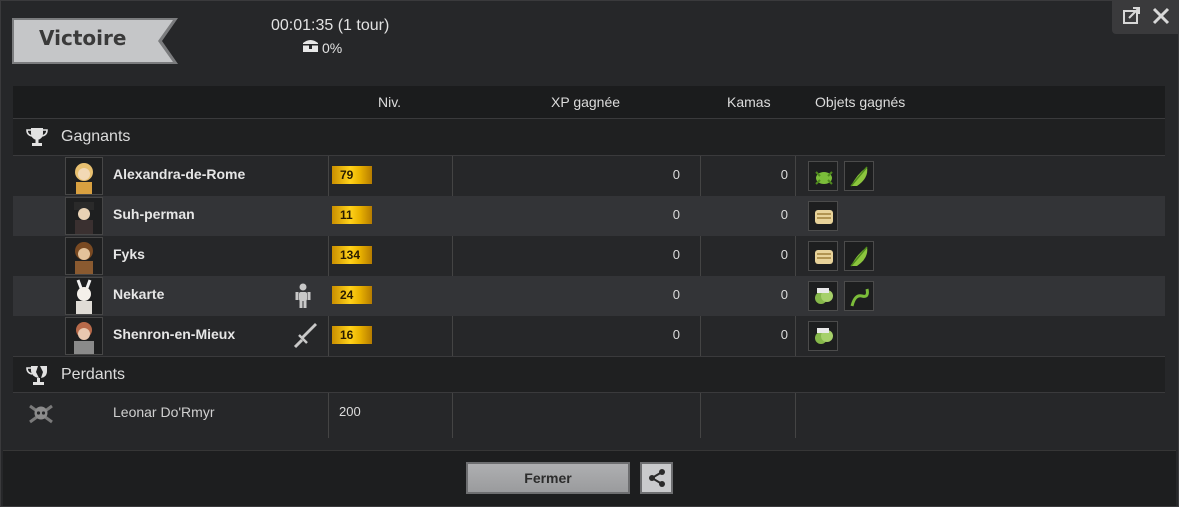 The width and height of the screenshot is (1179, 507). Describe the element at coordinates (589, 296) in the screenshot. I see `table-row: Nekarte 24 0 0` at that location.